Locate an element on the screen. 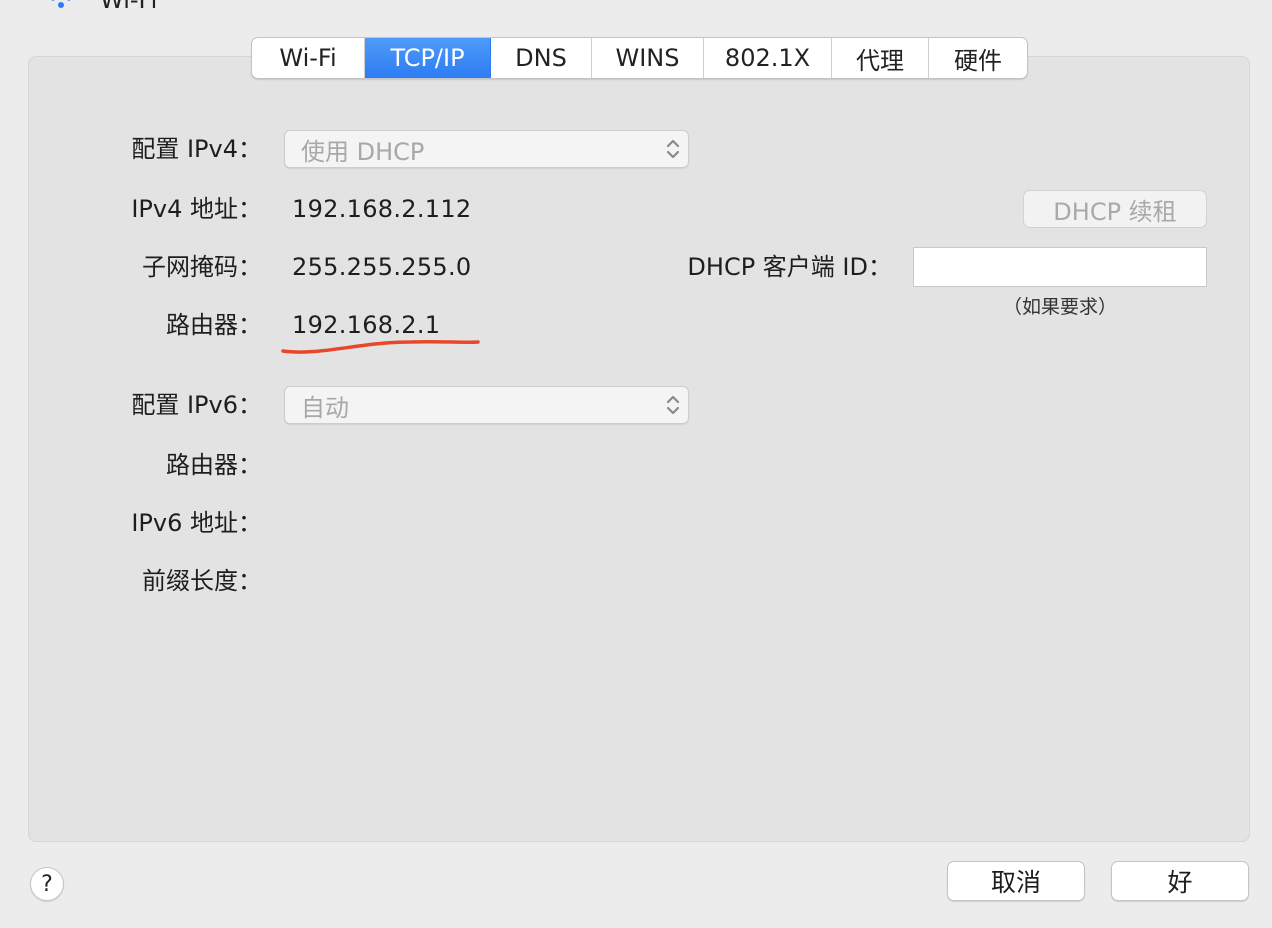 The width and height of the screenshot is (1272, 928). dhcp-client-id-field is located at coordinates (1060, 267).